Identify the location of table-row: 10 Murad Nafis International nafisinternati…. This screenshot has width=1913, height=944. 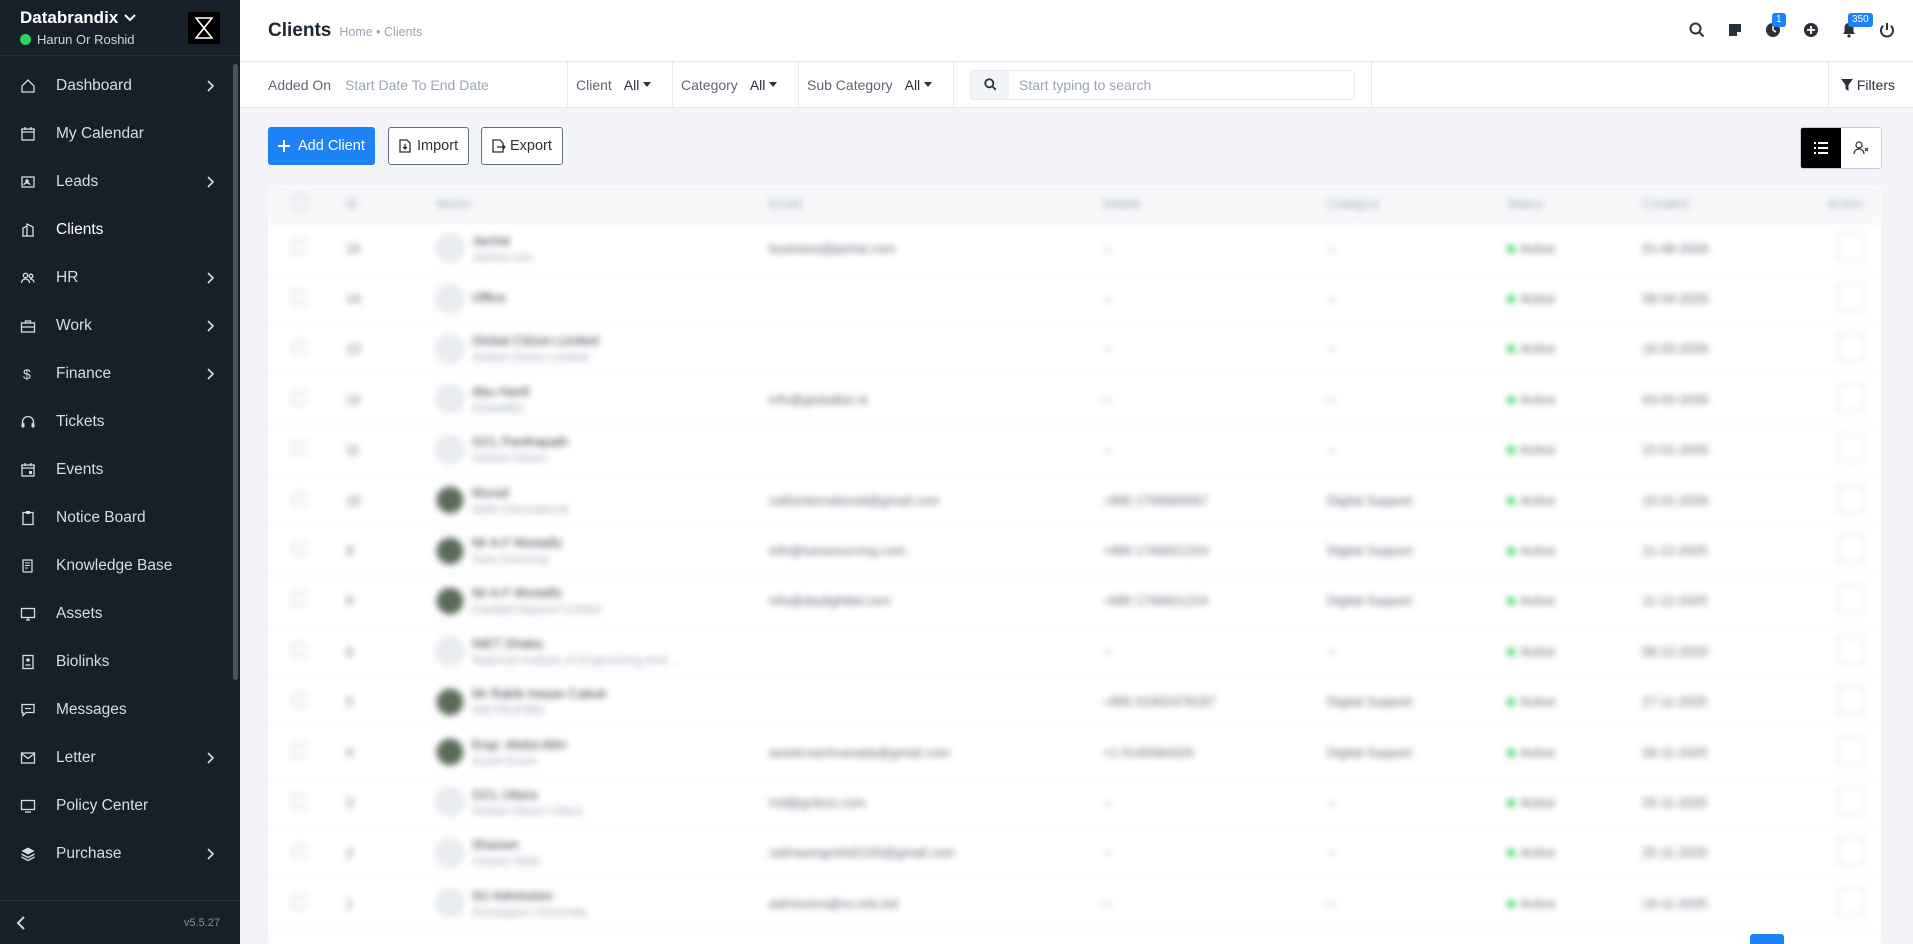
(1074, 500).